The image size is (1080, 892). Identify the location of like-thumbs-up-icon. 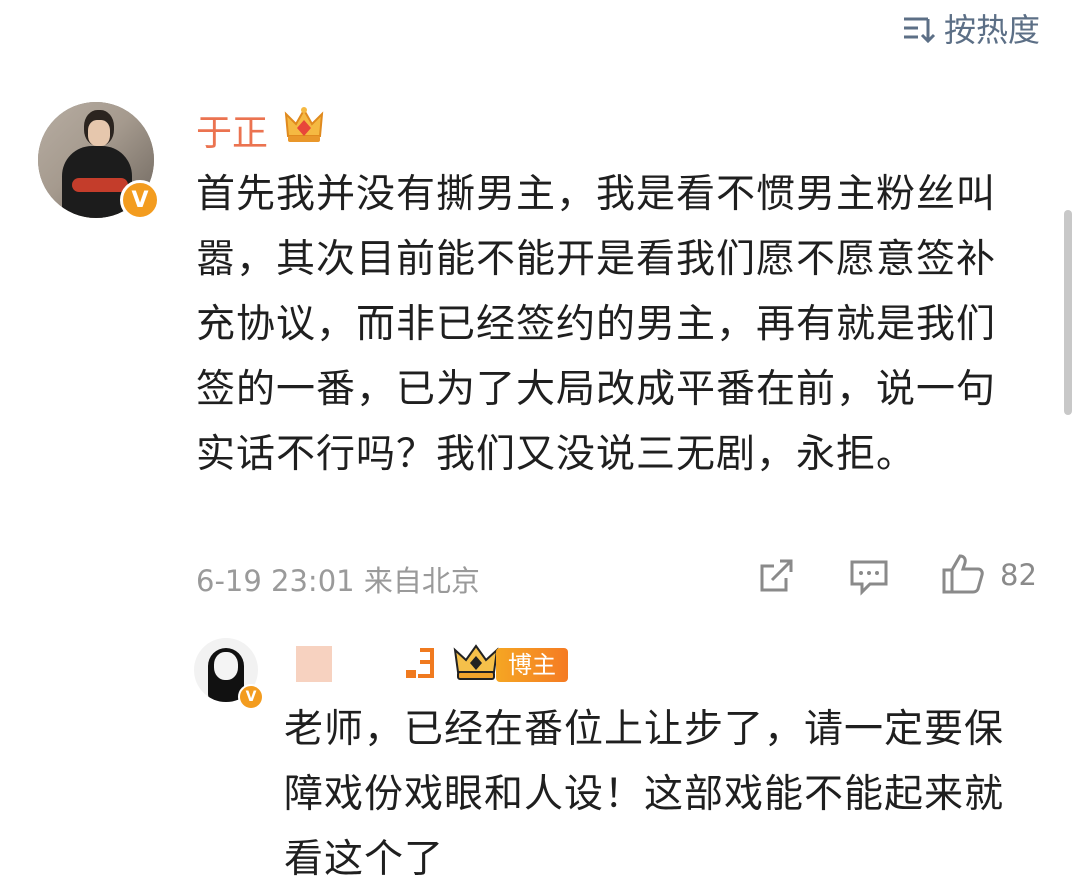
(963, 574).